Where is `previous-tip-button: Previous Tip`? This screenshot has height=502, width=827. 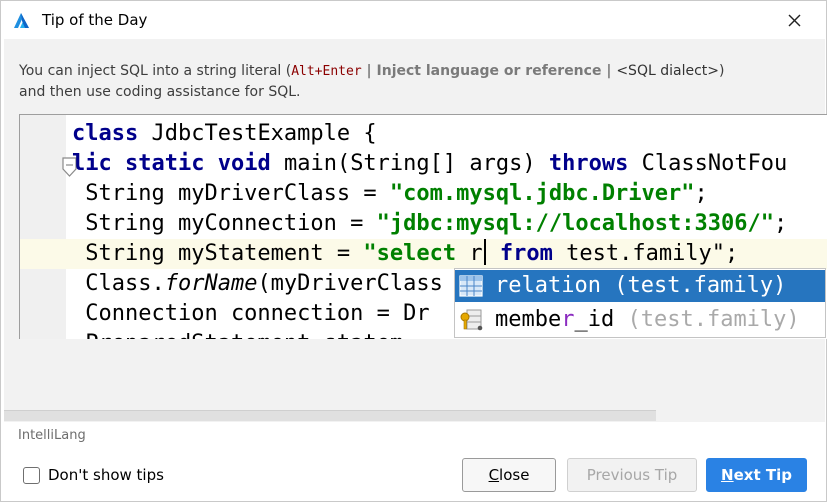 previous-tip-button: Previous Tip is located at coordinates (632, 475).